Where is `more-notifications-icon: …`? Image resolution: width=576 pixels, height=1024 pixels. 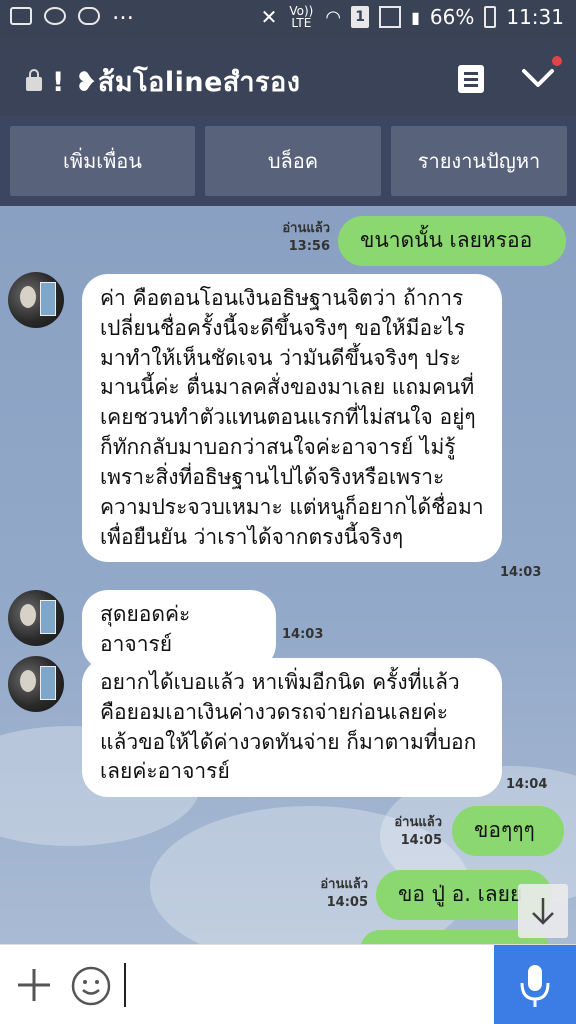
more-notifications-icon: … is located at coordinates (123, 12).